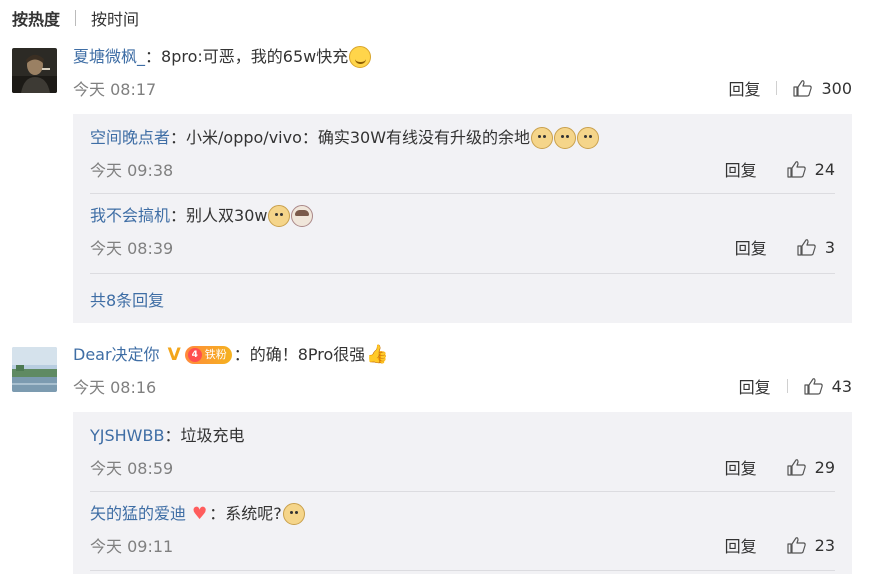 This screenshot has height=574, width=869. Describe the element at coordinates (138, 514) in the screenshot. I see `reply-username: 矢的猛的爱迪` at that location.